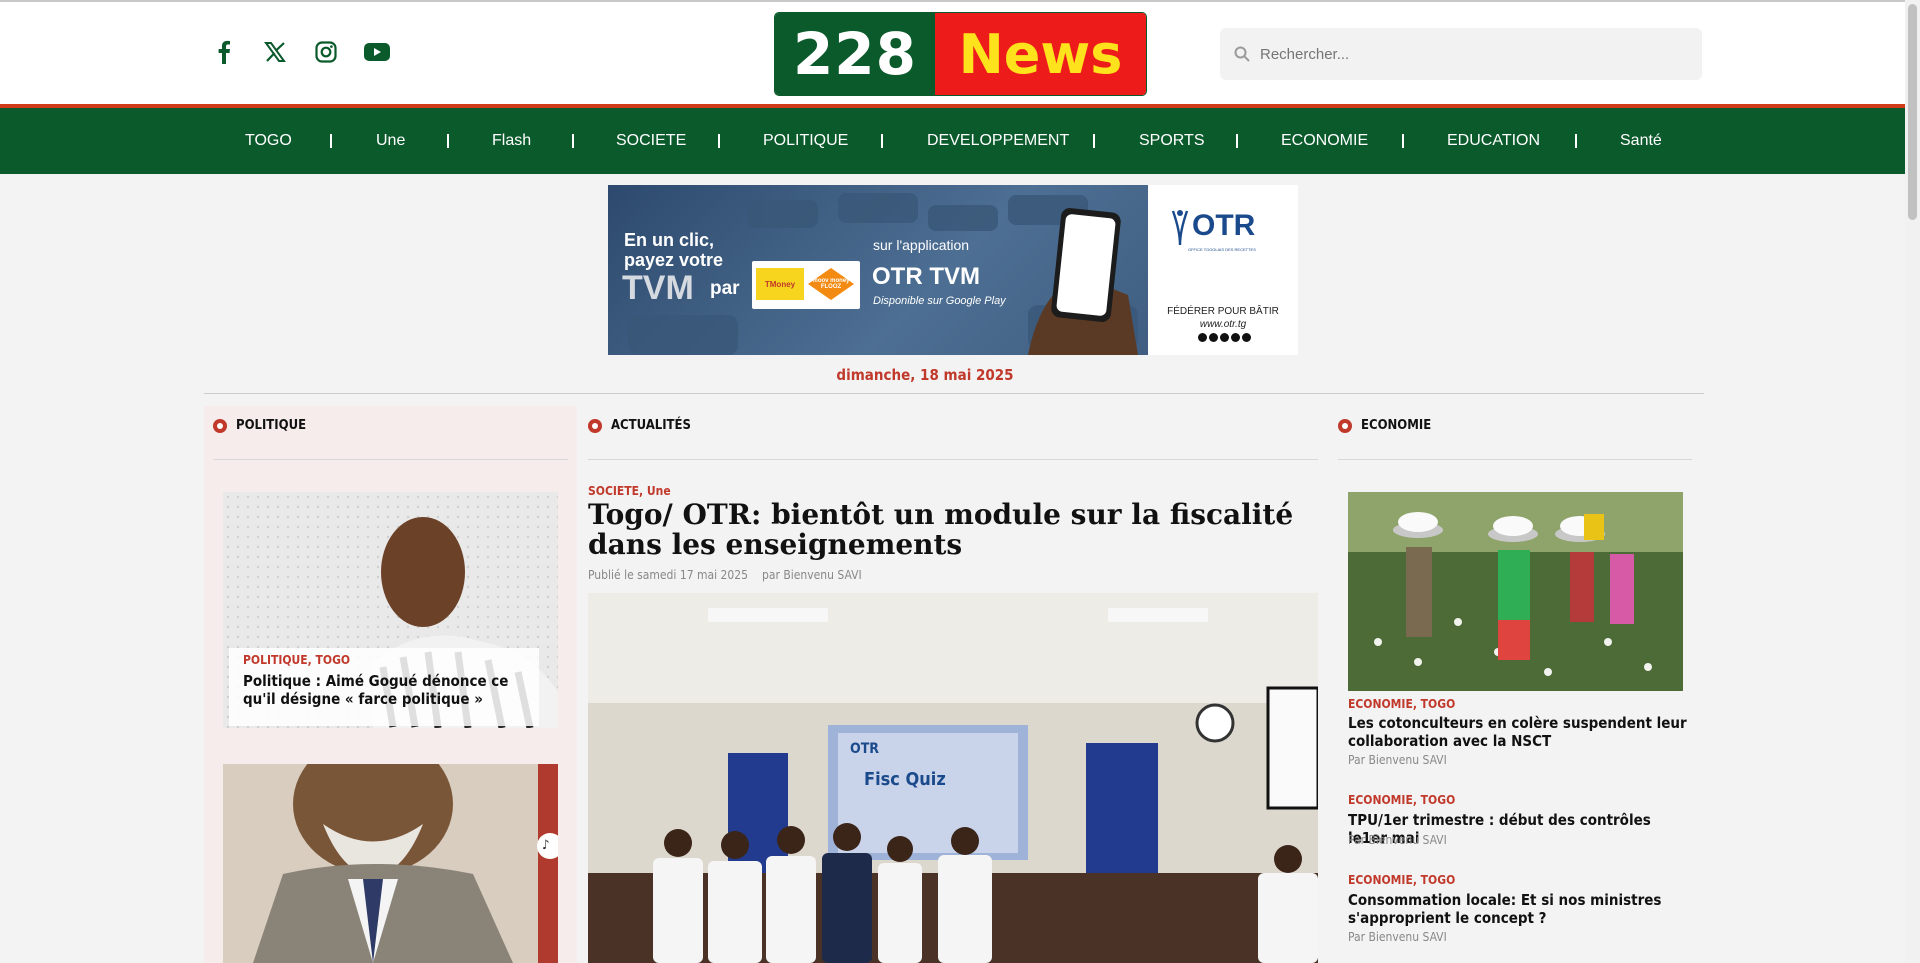  What do you see at coordinates (1324, 141) in the screenshot?
I see `nav-item-economie: ECONOMIE` at bounding box center [1324, 141].